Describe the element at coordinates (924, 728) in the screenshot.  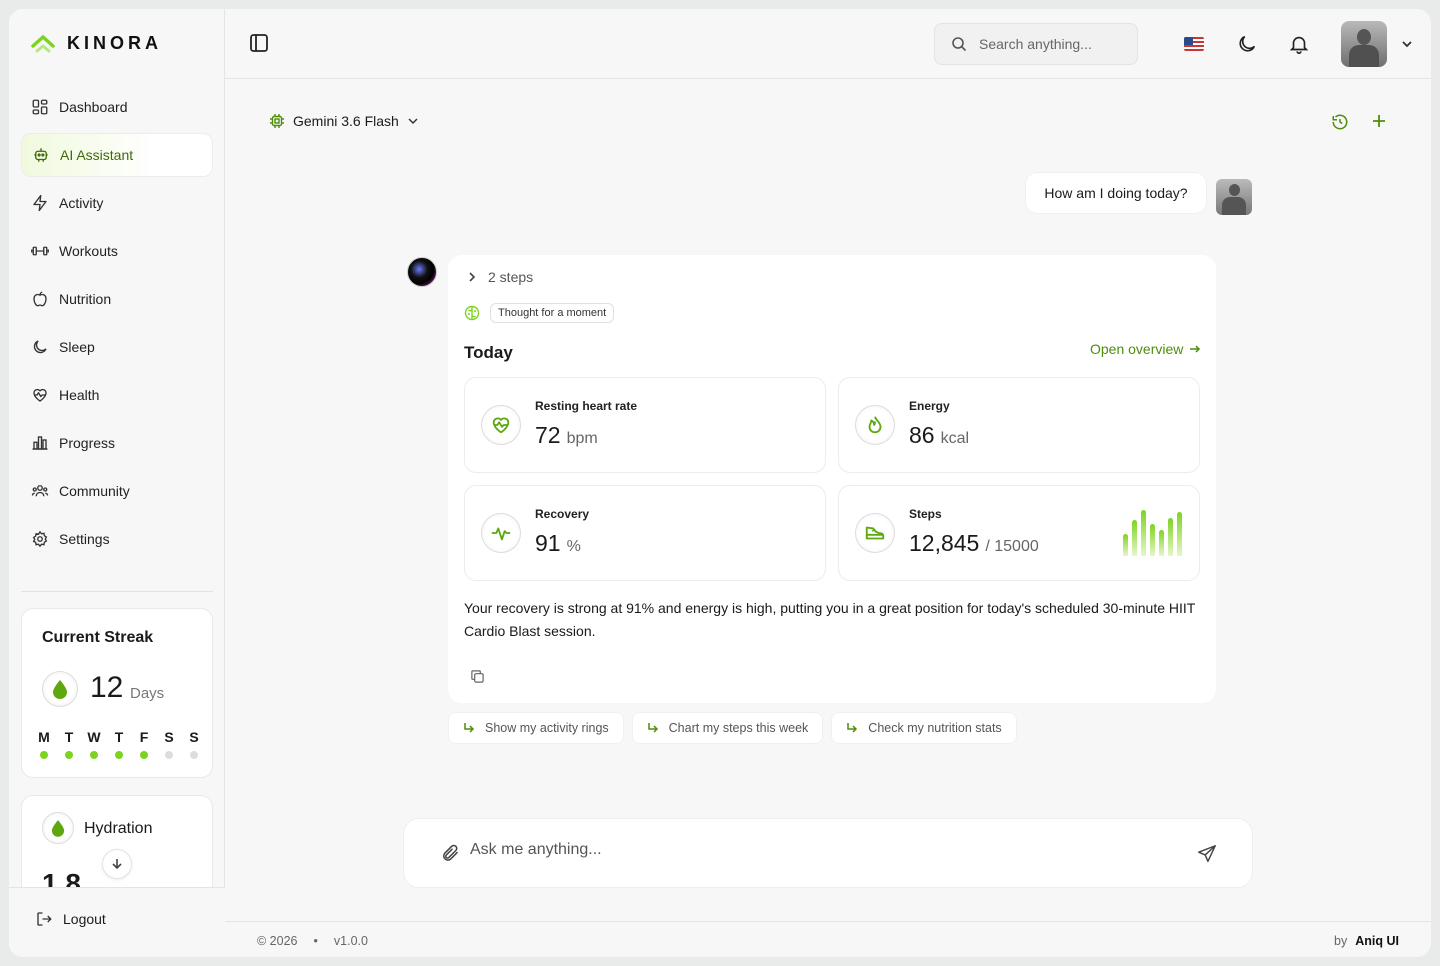
I see `suggestion-chip: Check my nutrition stats` at that location.